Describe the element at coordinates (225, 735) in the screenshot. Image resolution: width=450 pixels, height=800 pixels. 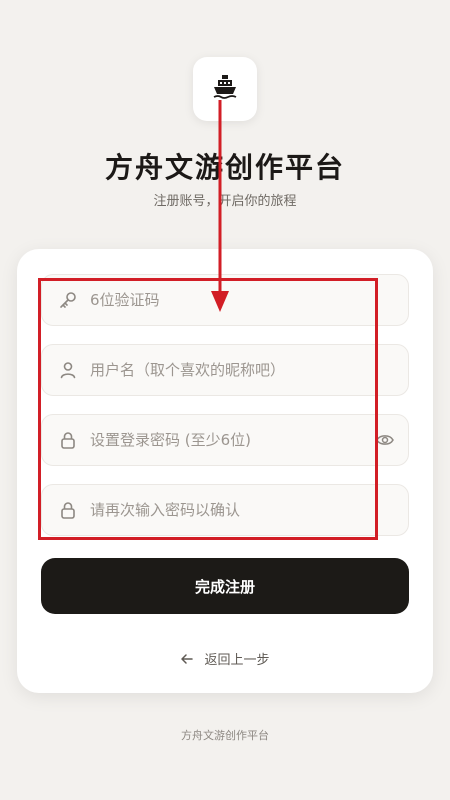
I see `footer-text: 方舟文游创作平台` at that location.